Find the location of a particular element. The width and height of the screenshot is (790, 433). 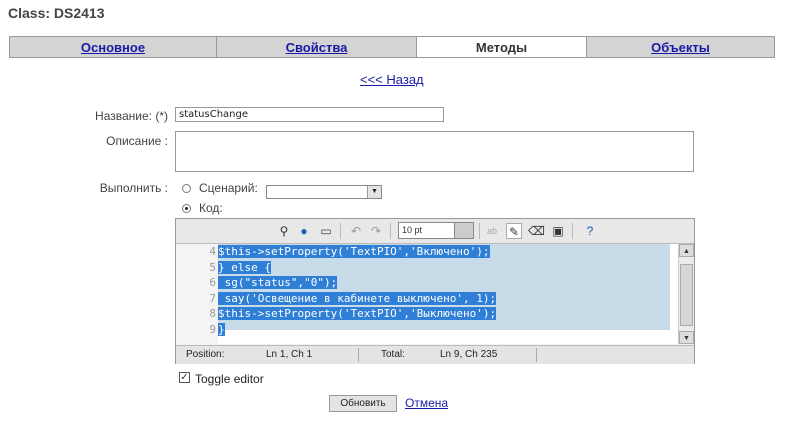

total-value: Ln 9, Ch 235 is located at coordinates (469, 354).